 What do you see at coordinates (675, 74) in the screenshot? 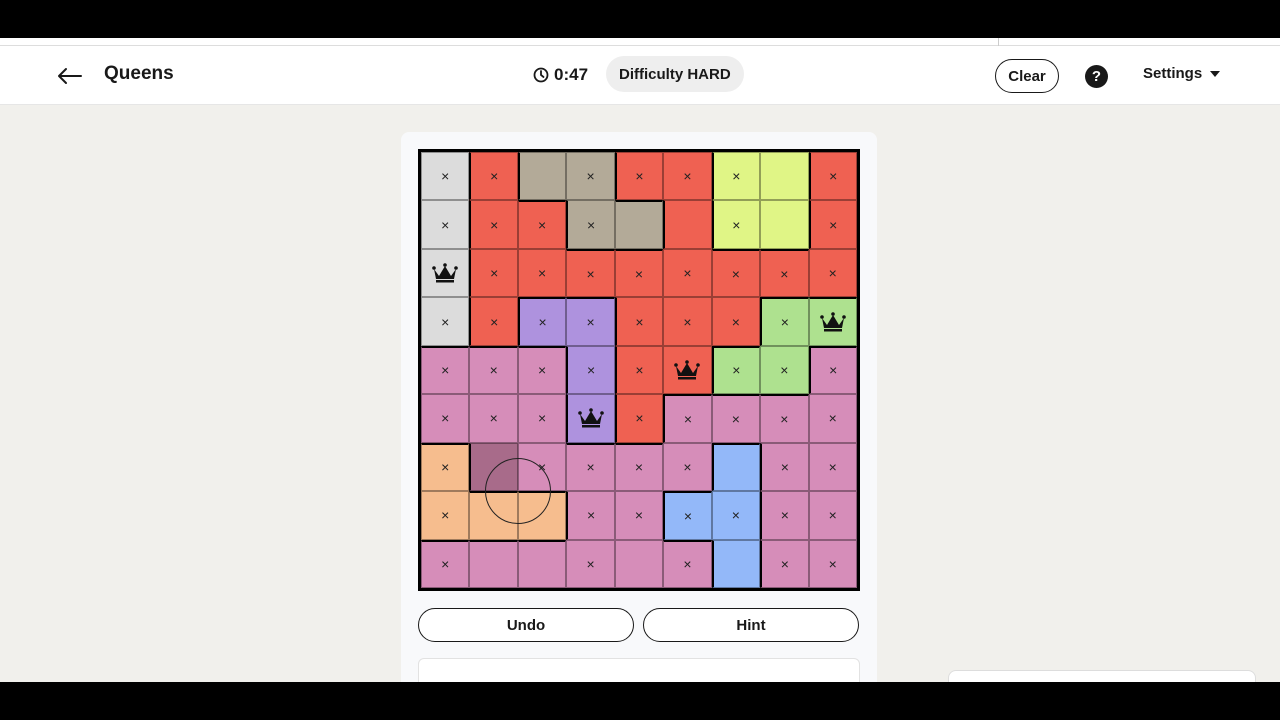
I see `difficulty-badge: Difficulty HARD` at bounding box center [675, 74].